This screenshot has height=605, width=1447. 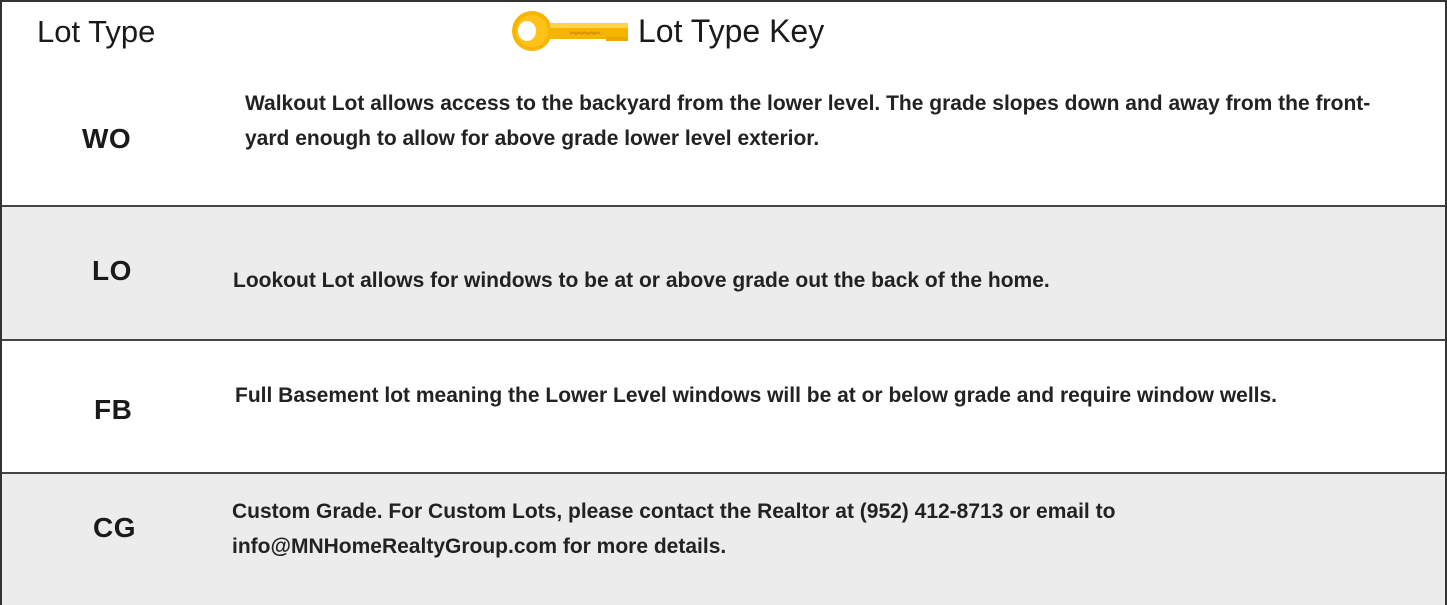 What do you see at coordinates (114, 527) in the screenshot?
I see `lot-code: CG` at bounding box center [114, 527].